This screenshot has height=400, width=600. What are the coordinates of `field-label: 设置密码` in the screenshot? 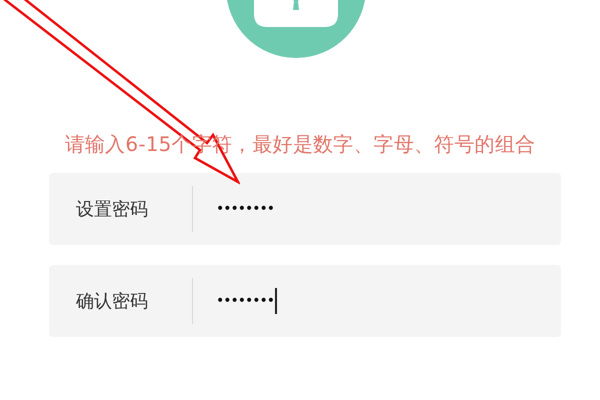 It's located at (112, 209).